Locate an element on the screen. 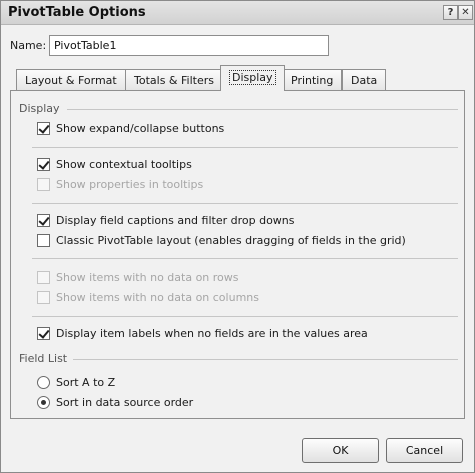  tab-label: Printing is located at coordinates (312, 80).